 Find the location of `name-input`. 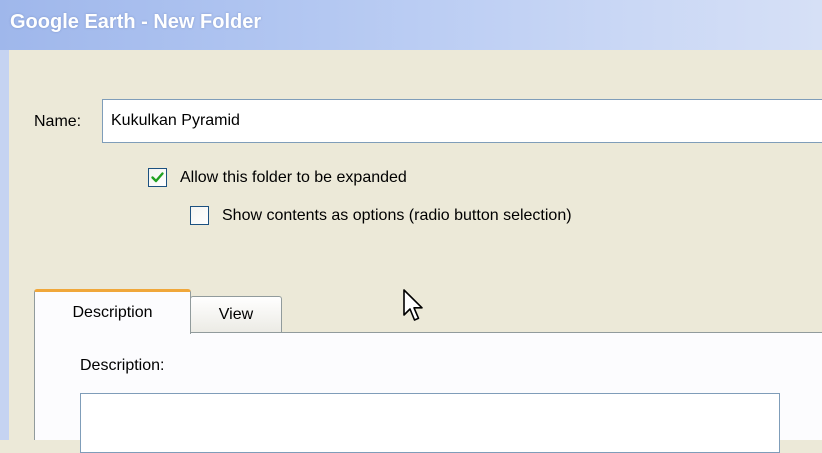

name-input is located at coordinates (462, 121).